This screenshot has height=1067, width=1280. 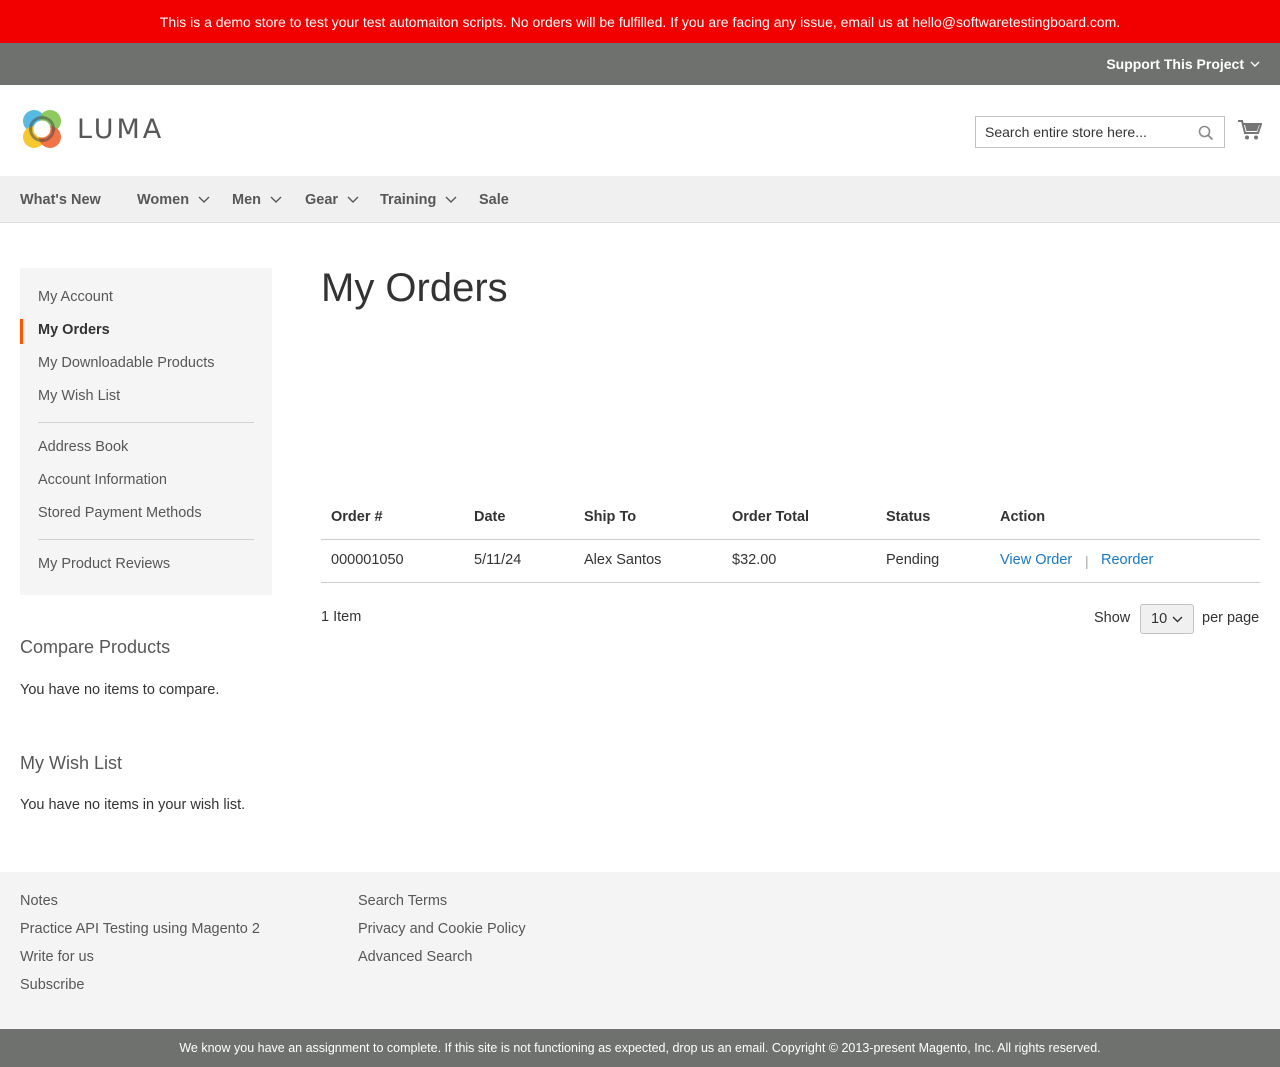 What do you see at coordinates (21, 331) in the screenshot?
I see `active-indicator` at bounding box center [21, 331].